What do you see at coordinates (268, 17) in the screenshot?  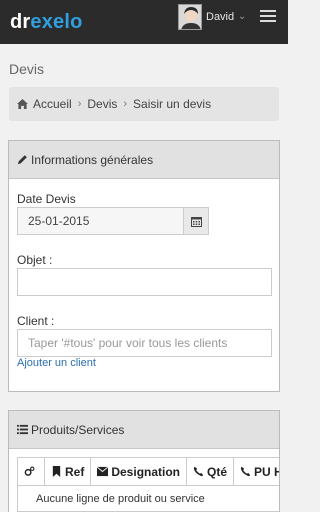 I see `menu-hamburger-icon` at bounding box center [268, 17].